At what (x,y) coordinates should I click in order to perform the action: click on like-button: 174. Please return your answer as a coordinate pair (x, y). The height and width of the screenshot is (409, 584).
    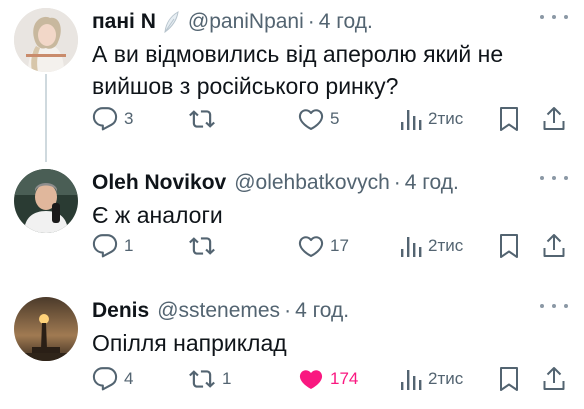
    Looking at the image, I should click on (328, 379).